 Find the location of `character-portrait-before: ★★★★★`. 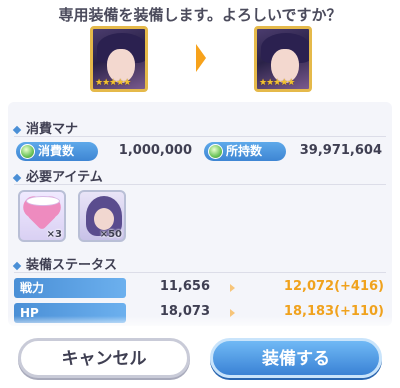

character-portrait-before: ★★★★★ is located at coordinates (119, 59).